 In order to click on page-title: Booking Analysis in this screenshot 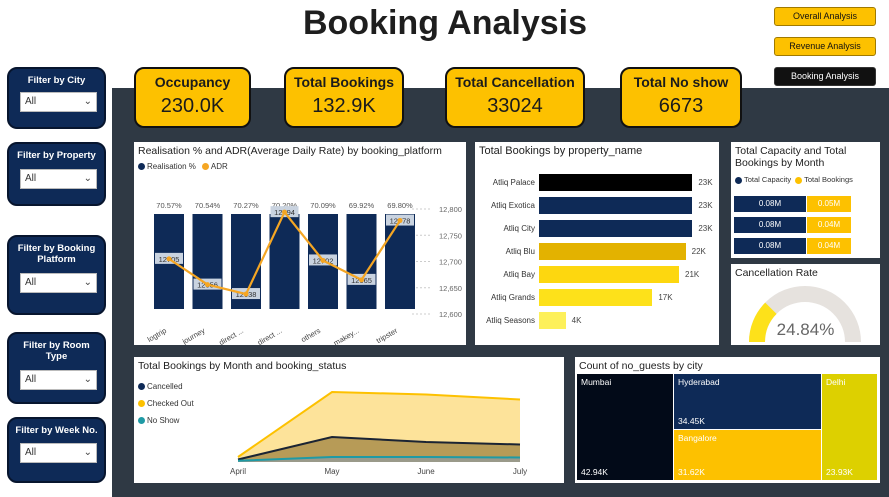, I will do `click(445, 23)`.